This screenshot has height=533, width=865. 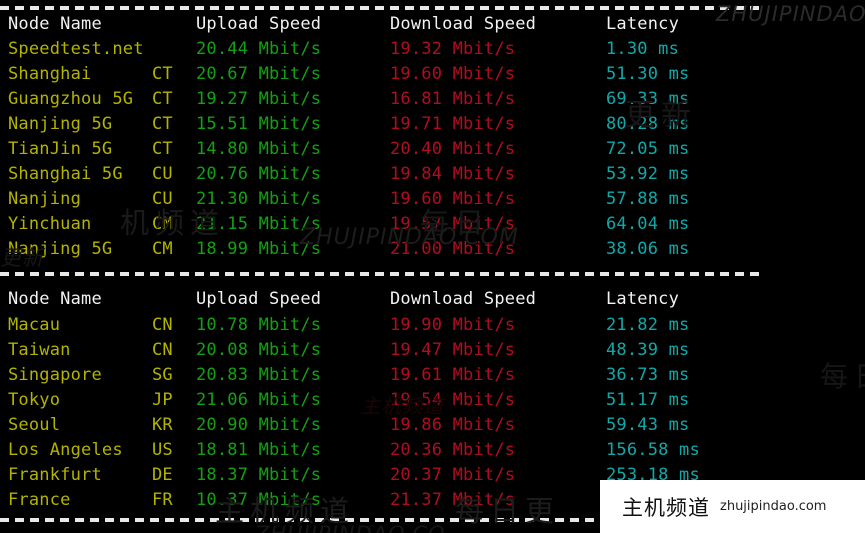 What do you see at coordinates (453, 124) in the screenshot?
I see `download-speed: 19.71 Mbit/s` at bounding box center [453, 124].